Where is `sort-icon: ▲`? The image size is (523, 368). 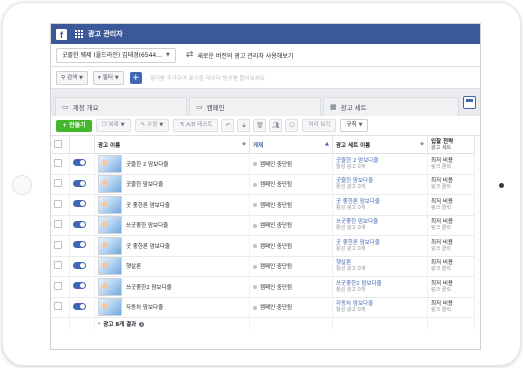 sort-icon: ▲ is located at coordinates (327, 143).